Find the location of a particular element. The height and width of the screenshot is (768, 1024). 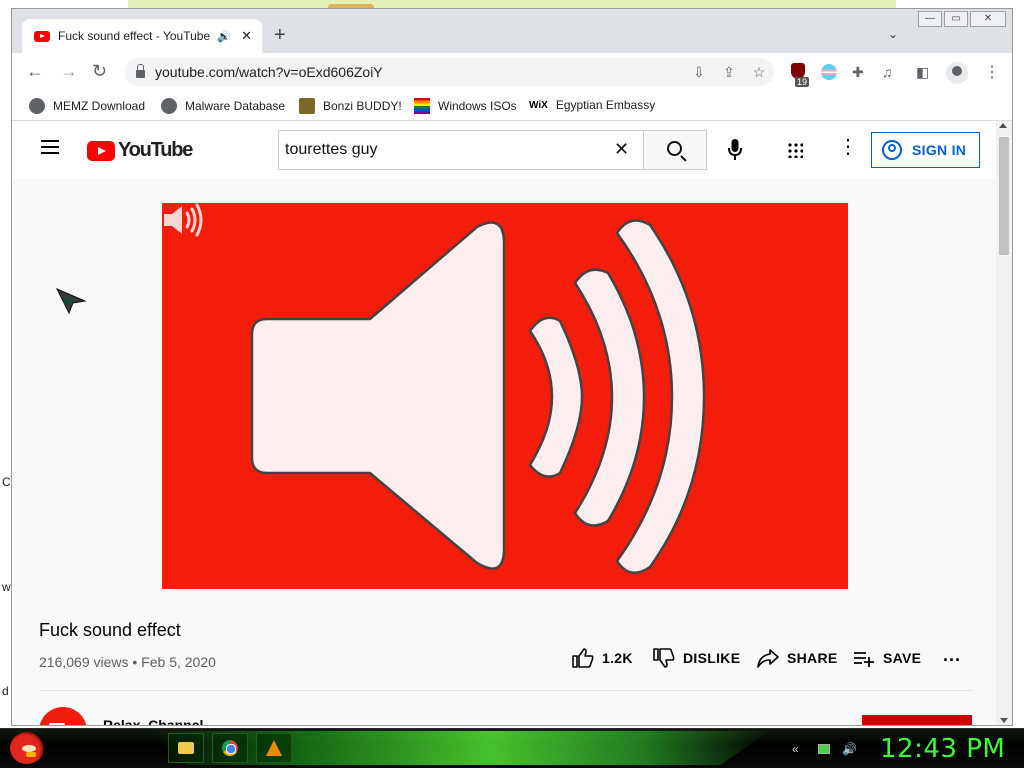

vlc-cone-icon is located at coordinates (274, 748).